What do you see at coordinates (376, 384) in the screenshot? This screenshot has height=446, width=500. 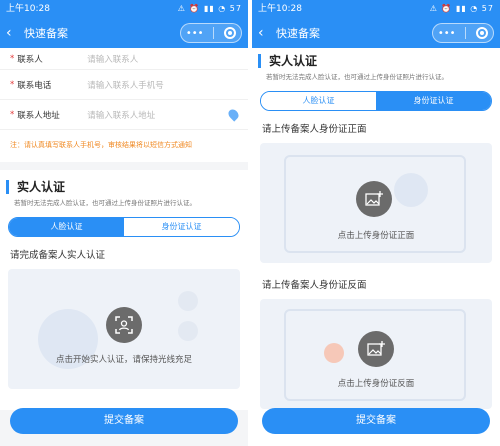 I see `upload-back-text: 点击上传身份证反面` at bounding box center [376, 384].